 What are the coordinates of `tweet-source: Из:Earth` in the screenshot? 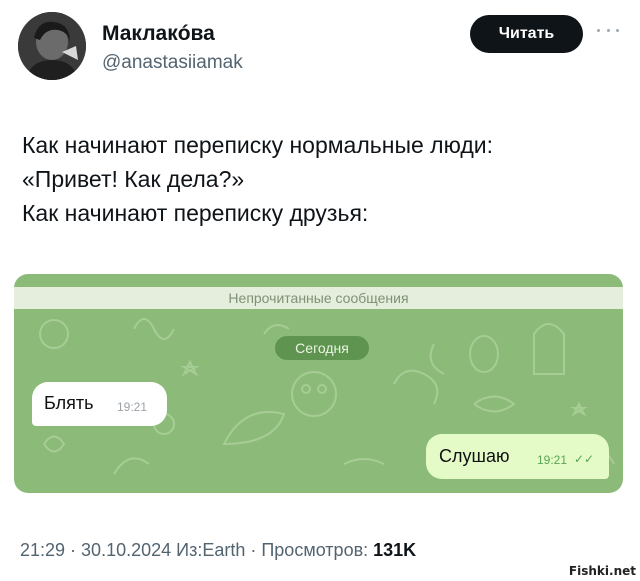 It's located at (208, 550).